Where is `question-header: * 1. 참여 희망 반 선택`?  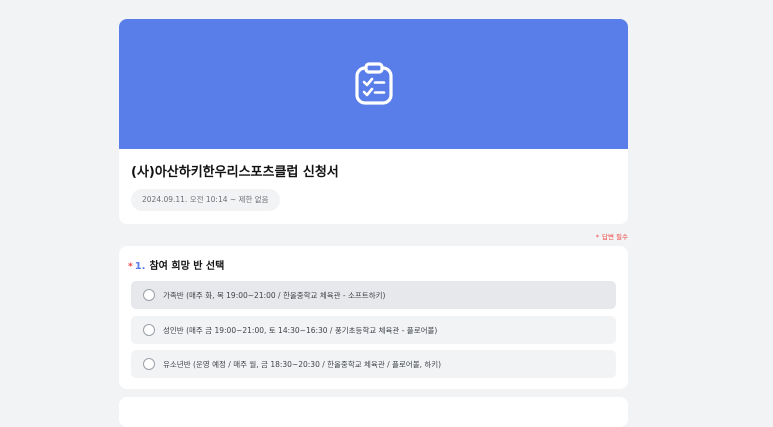 question-header: * 1. 참여 희망 반 선택 is located at coordinates (176, 264).